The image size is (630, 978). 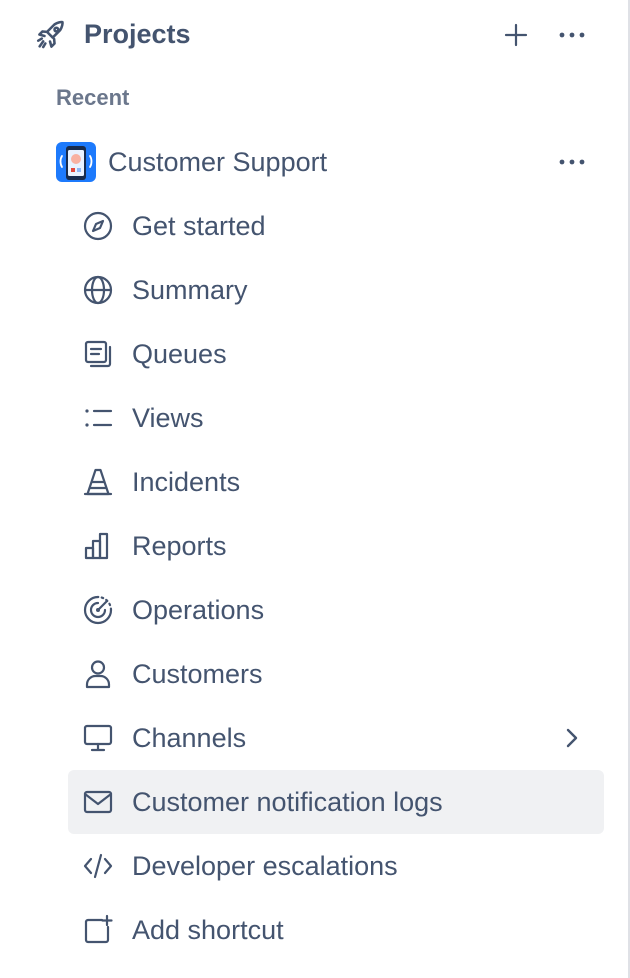 What do you see at coordinates (572, 35) in the screenshot?
I see `projects-more-icon` at bounding box center [572, 35].